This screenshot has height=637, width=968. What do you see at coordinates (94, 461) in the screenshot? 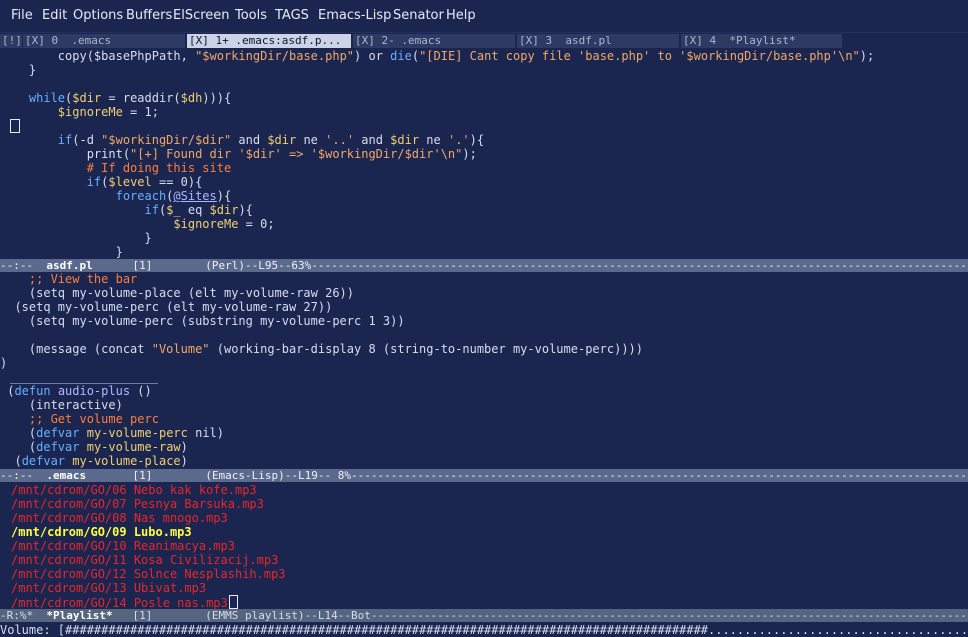
I see `code-line: (defvar my-volume-place)` at bounding box center [94, 461].